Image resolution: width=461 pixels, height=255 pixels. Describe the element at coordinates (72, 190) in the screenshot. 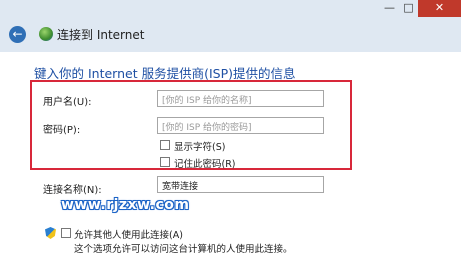

I see `connection-name-label: 连接名称(N):` at that location.